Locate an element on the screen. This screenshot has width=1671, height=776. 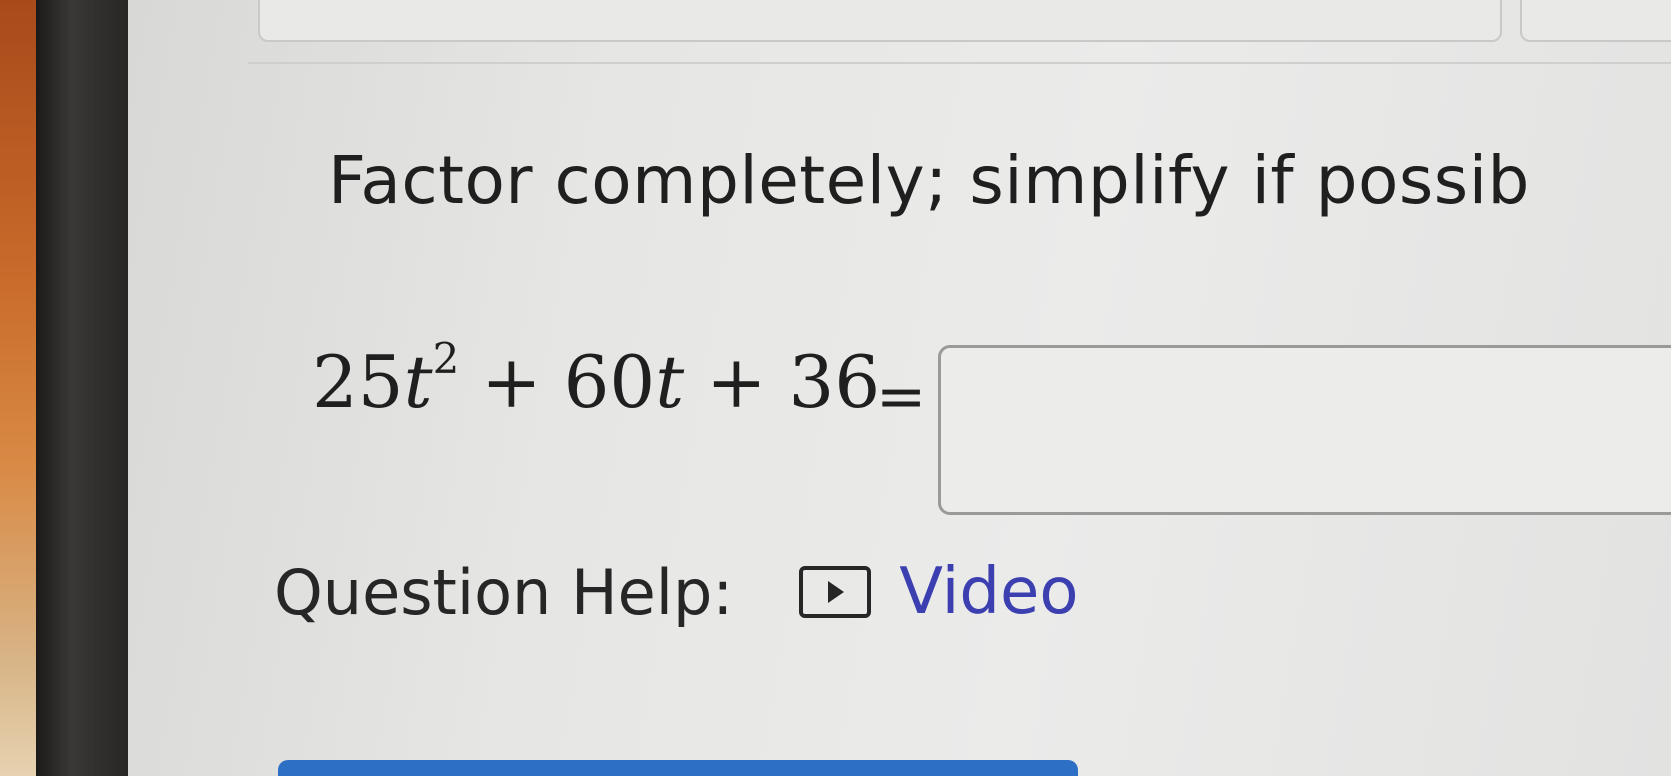
video-link: Video is located at coordinates (939, 592).